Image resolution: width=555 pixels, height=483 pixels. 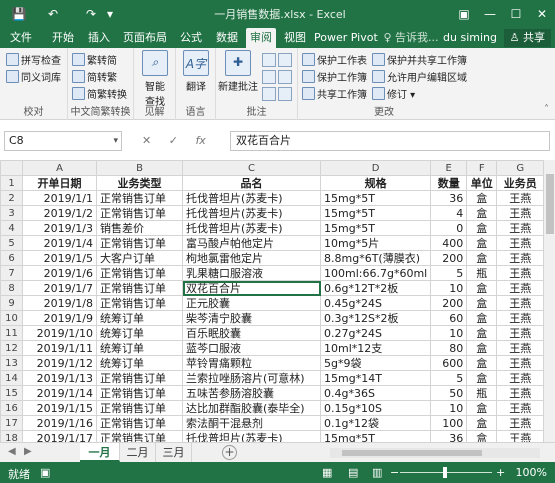 What do you see at coordinates (295, 38) in the screenshot?
I see `tab-view: 视图` at bounding box center [295, 38].